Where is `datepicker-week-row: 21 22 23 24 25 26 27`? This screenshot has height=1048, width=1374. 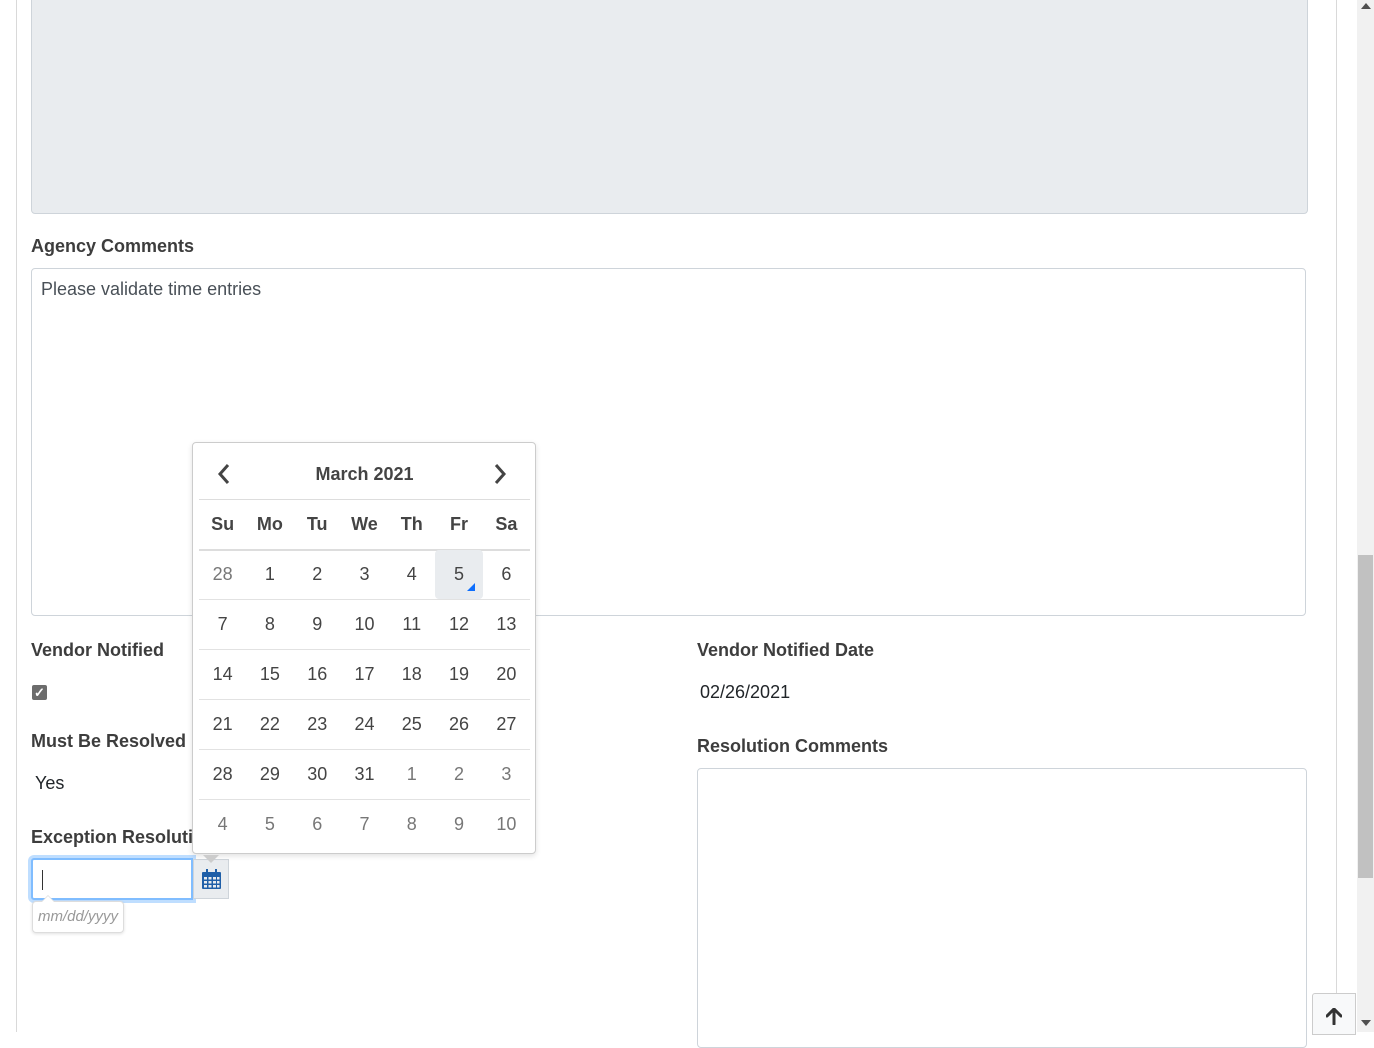
datepicker-week-row: 21 22 23 24 25 26 27 is located at coordinates (364, 725).